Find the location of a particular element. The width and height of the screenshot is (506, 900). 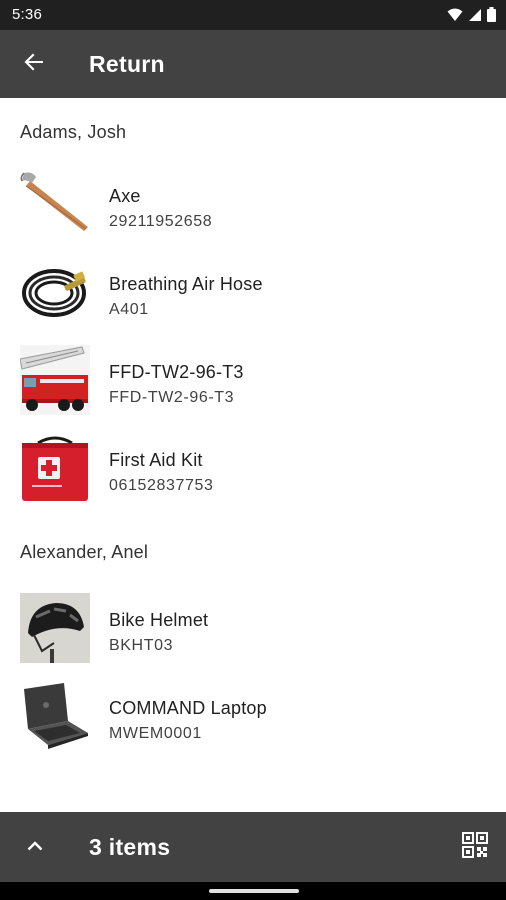

list-item: Breathing Air Hose A401 is located at coordinates (253, 292).